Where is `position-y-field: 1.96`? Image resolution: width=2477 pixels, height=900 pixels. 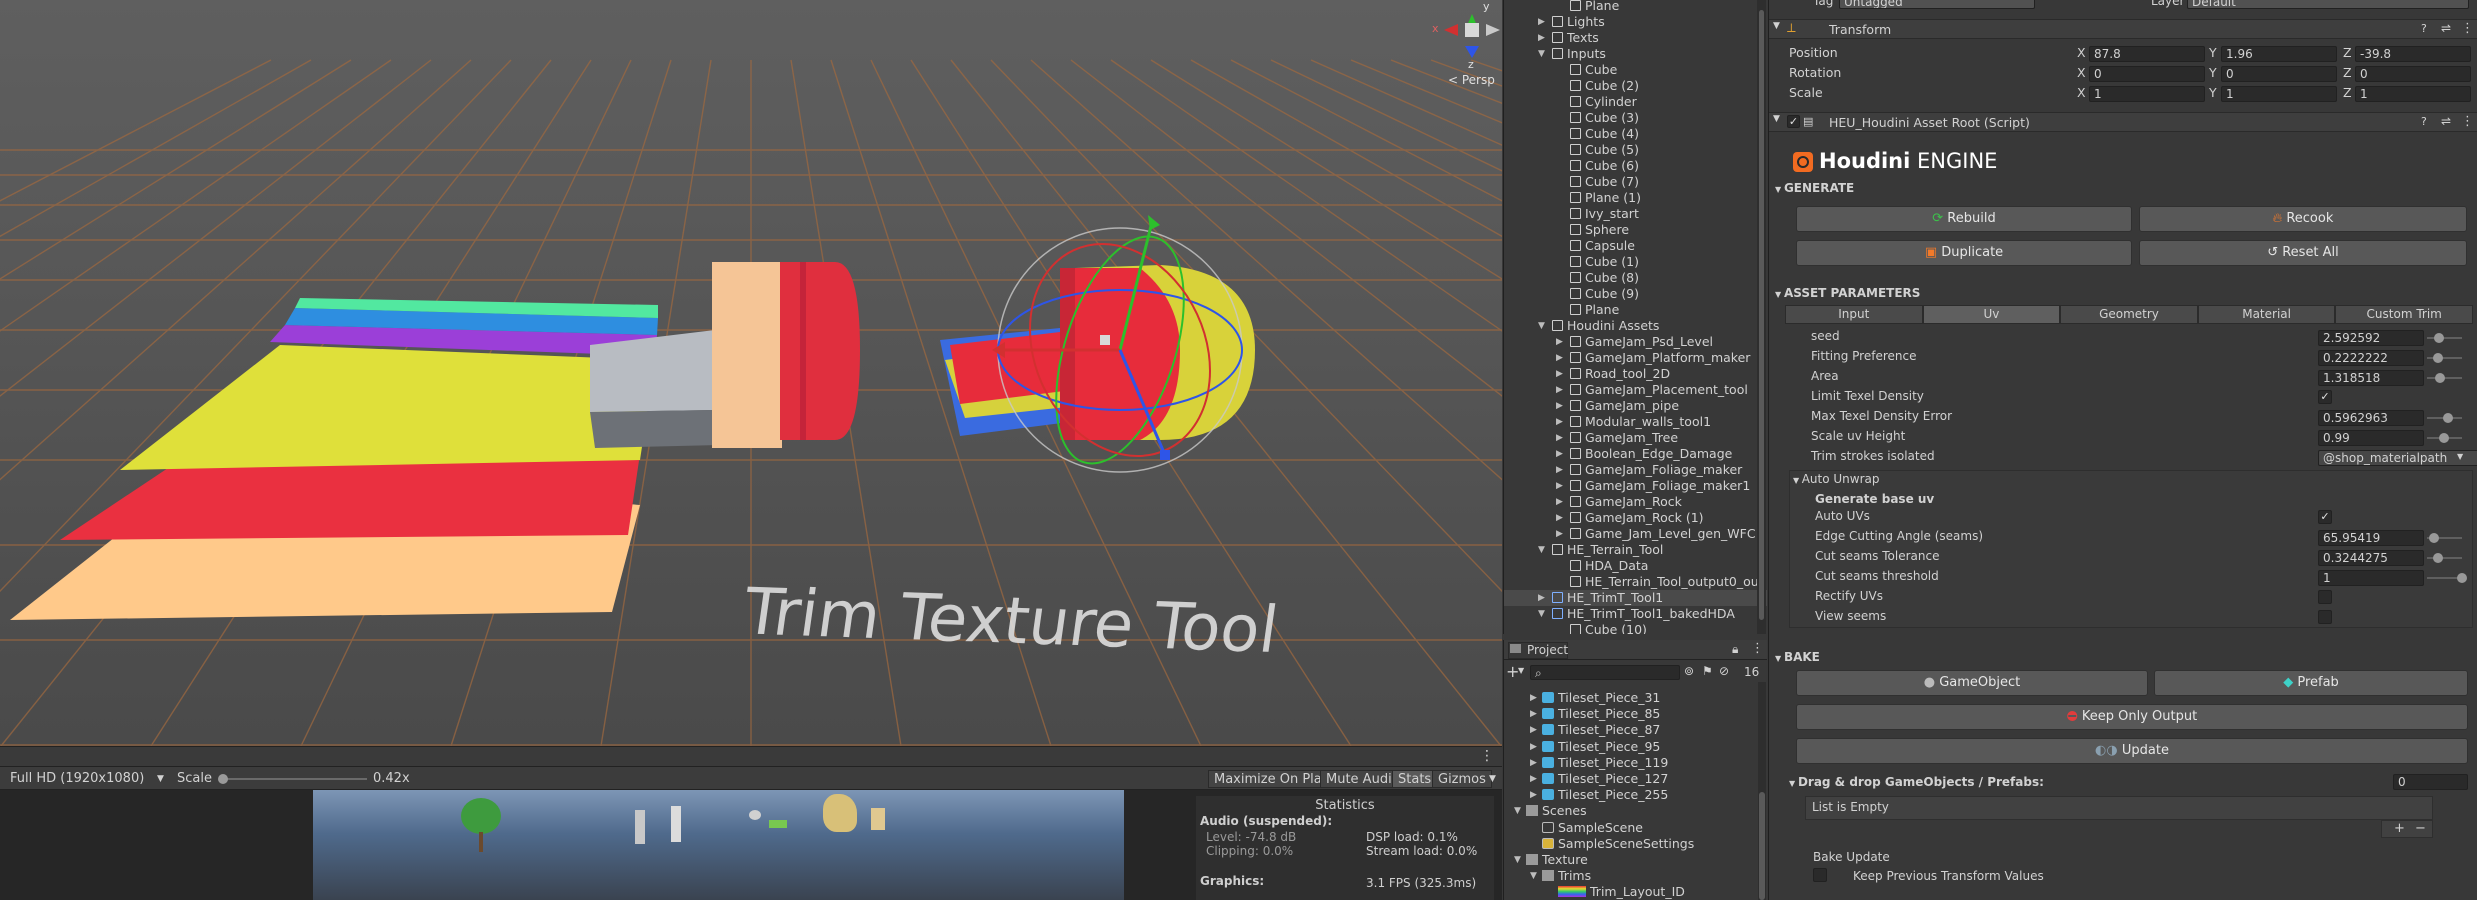
position-y-field: 1.96 is located at coordinates (2279, 54).